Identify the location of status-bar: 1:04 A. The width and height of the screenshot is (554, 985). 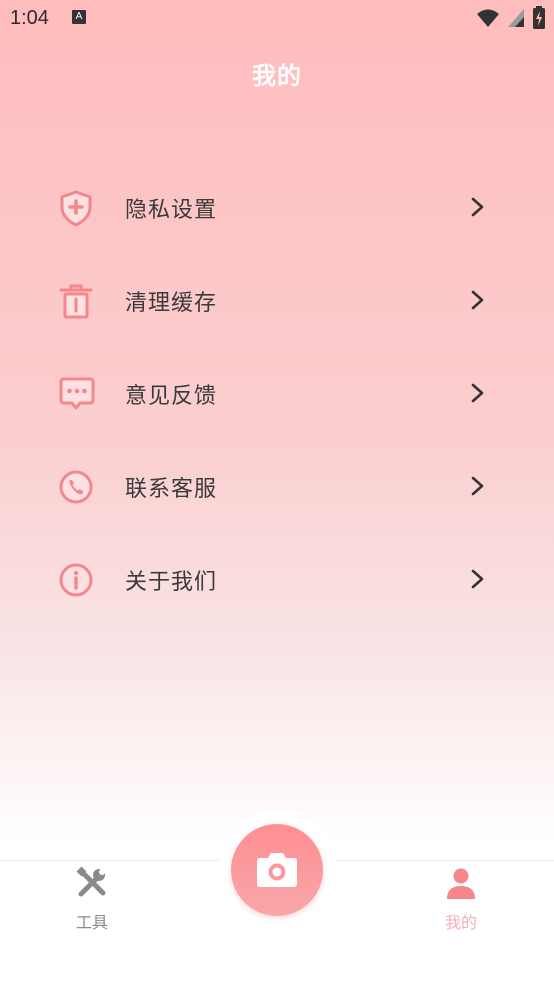
(277, 19).